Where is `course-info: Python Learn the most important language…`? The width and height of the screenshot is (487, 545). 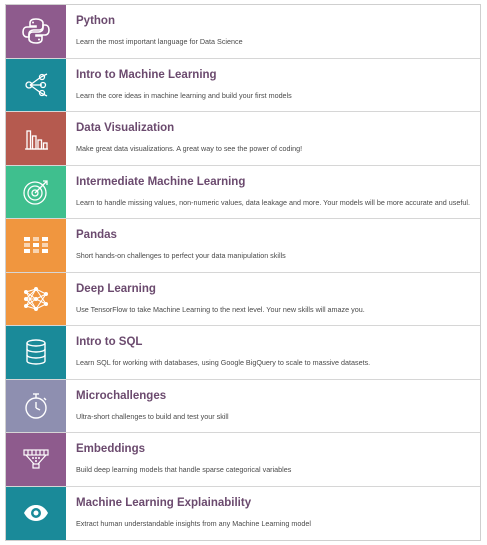 course-info: Python Learn the most important language… is located at coordinates (273, 31).